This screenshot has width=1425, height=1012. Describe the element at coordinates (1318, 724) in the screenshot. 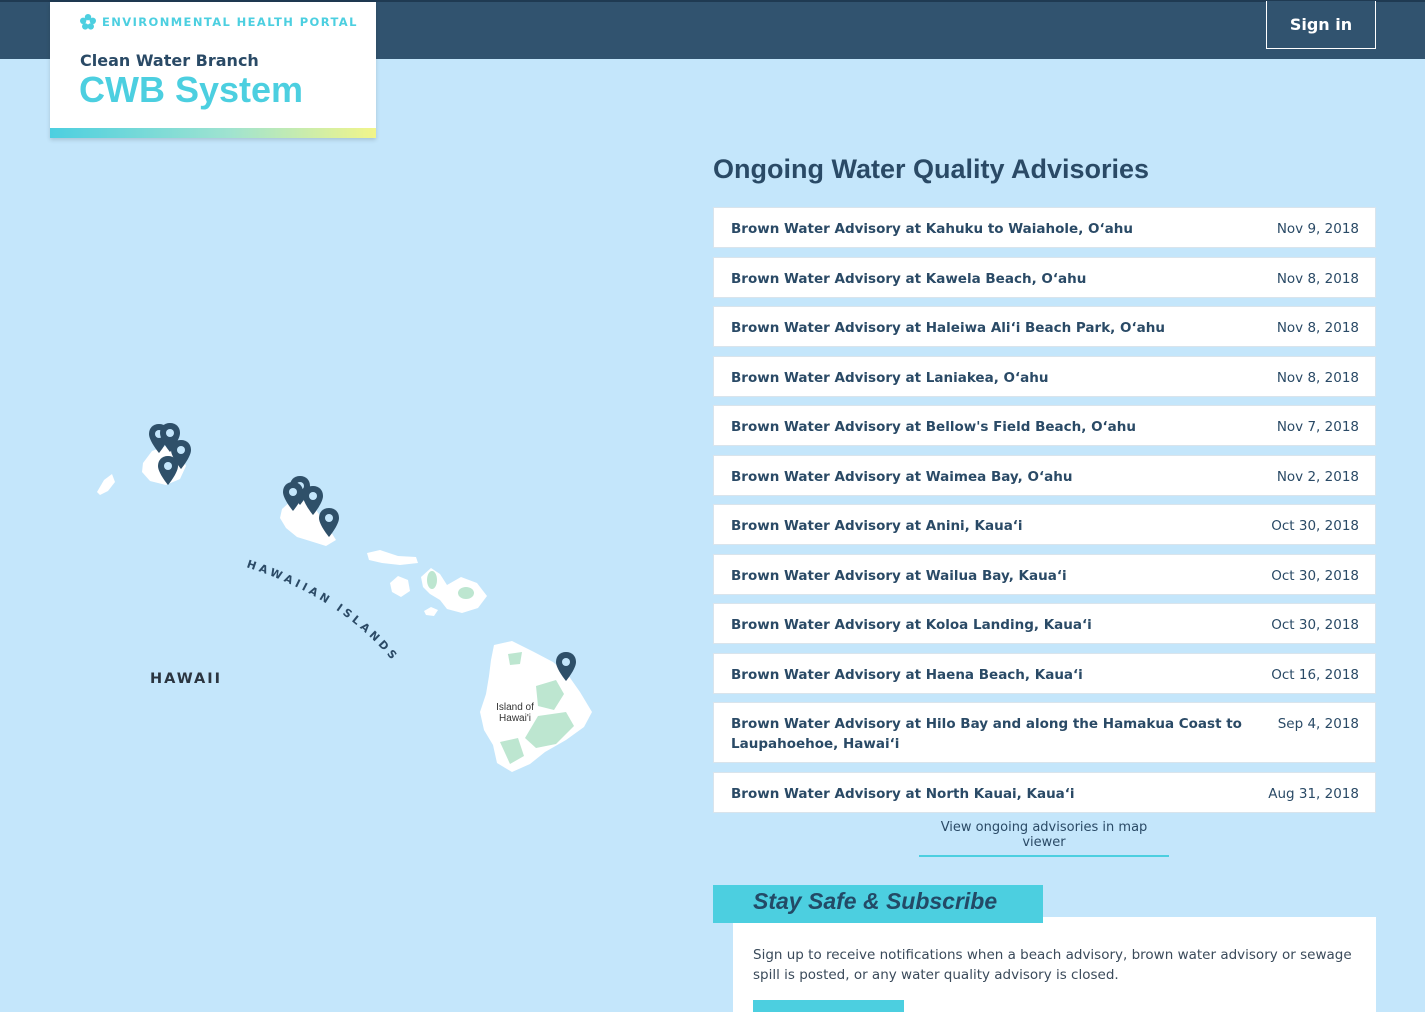

I see `advisory-date: Sep 4, 2018` at that location.